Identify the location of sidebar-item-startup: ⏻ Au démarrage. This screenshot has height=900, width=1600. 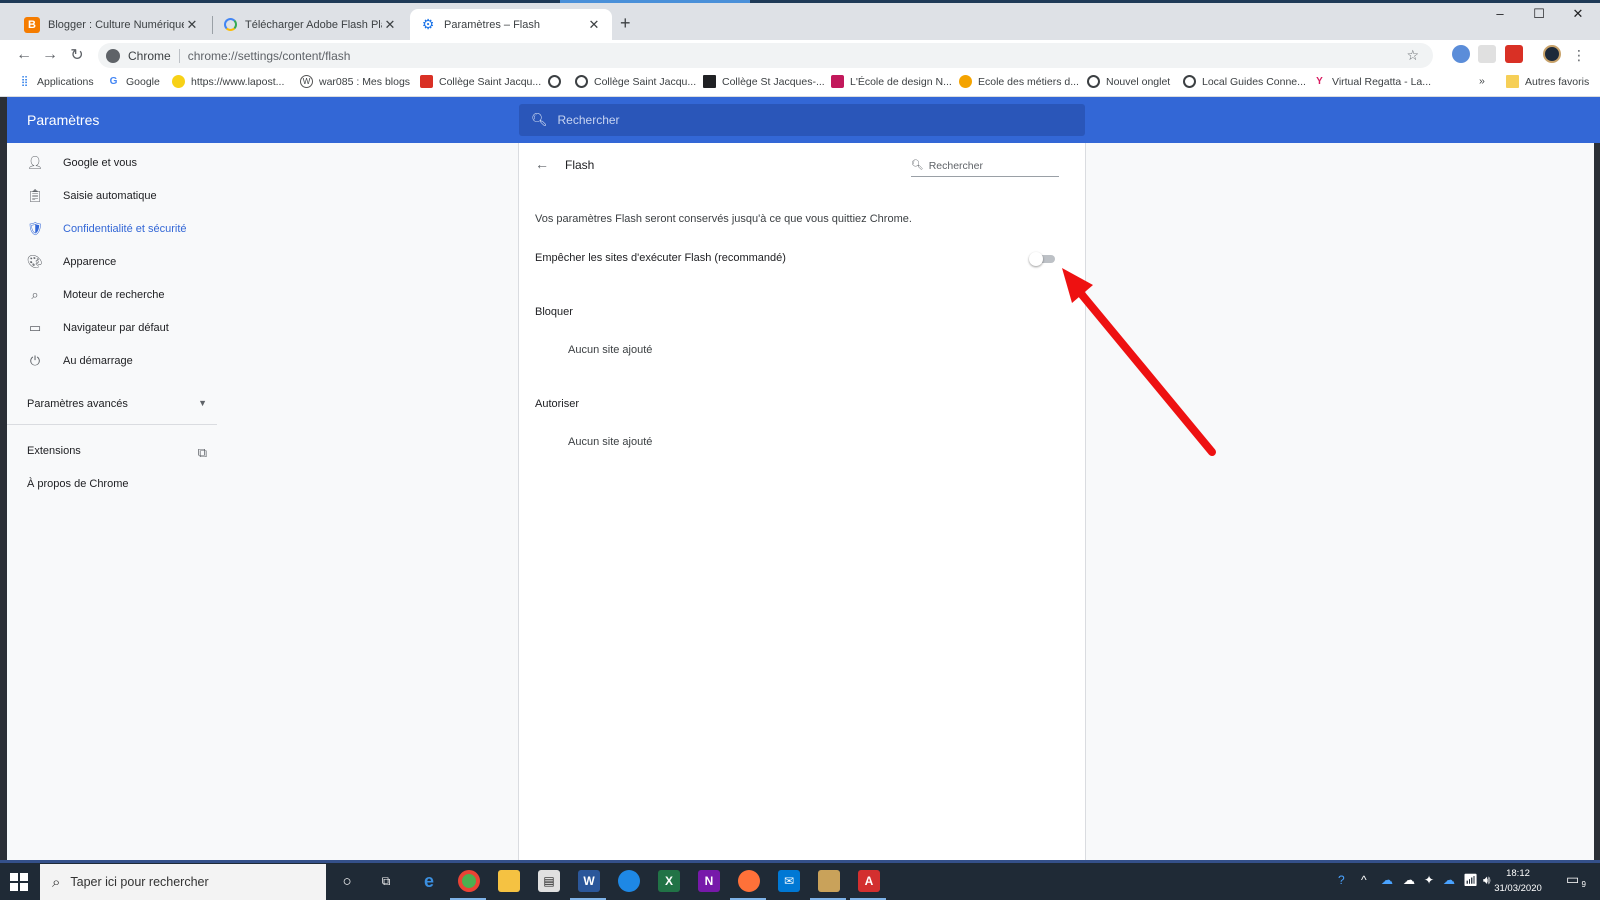
(112, 360).